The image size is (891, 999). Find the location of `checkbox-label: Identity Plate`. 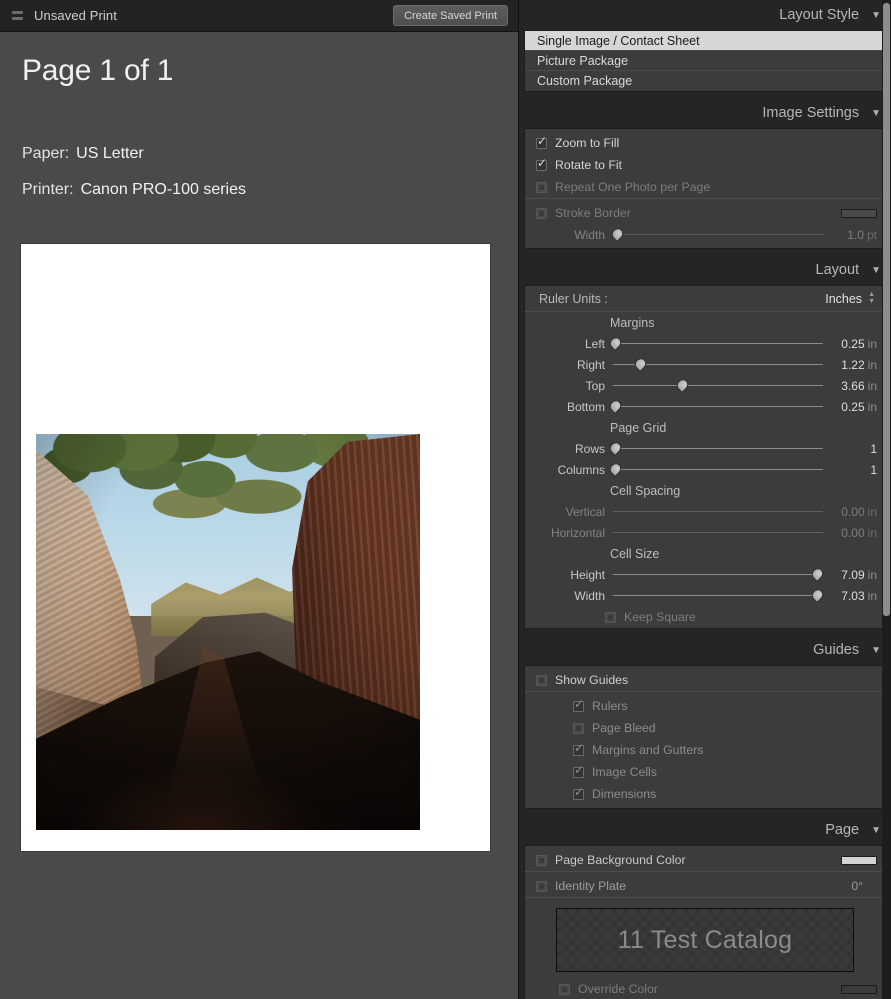

checkbox-label: Identity Plate is located at coordinates (591, 886).